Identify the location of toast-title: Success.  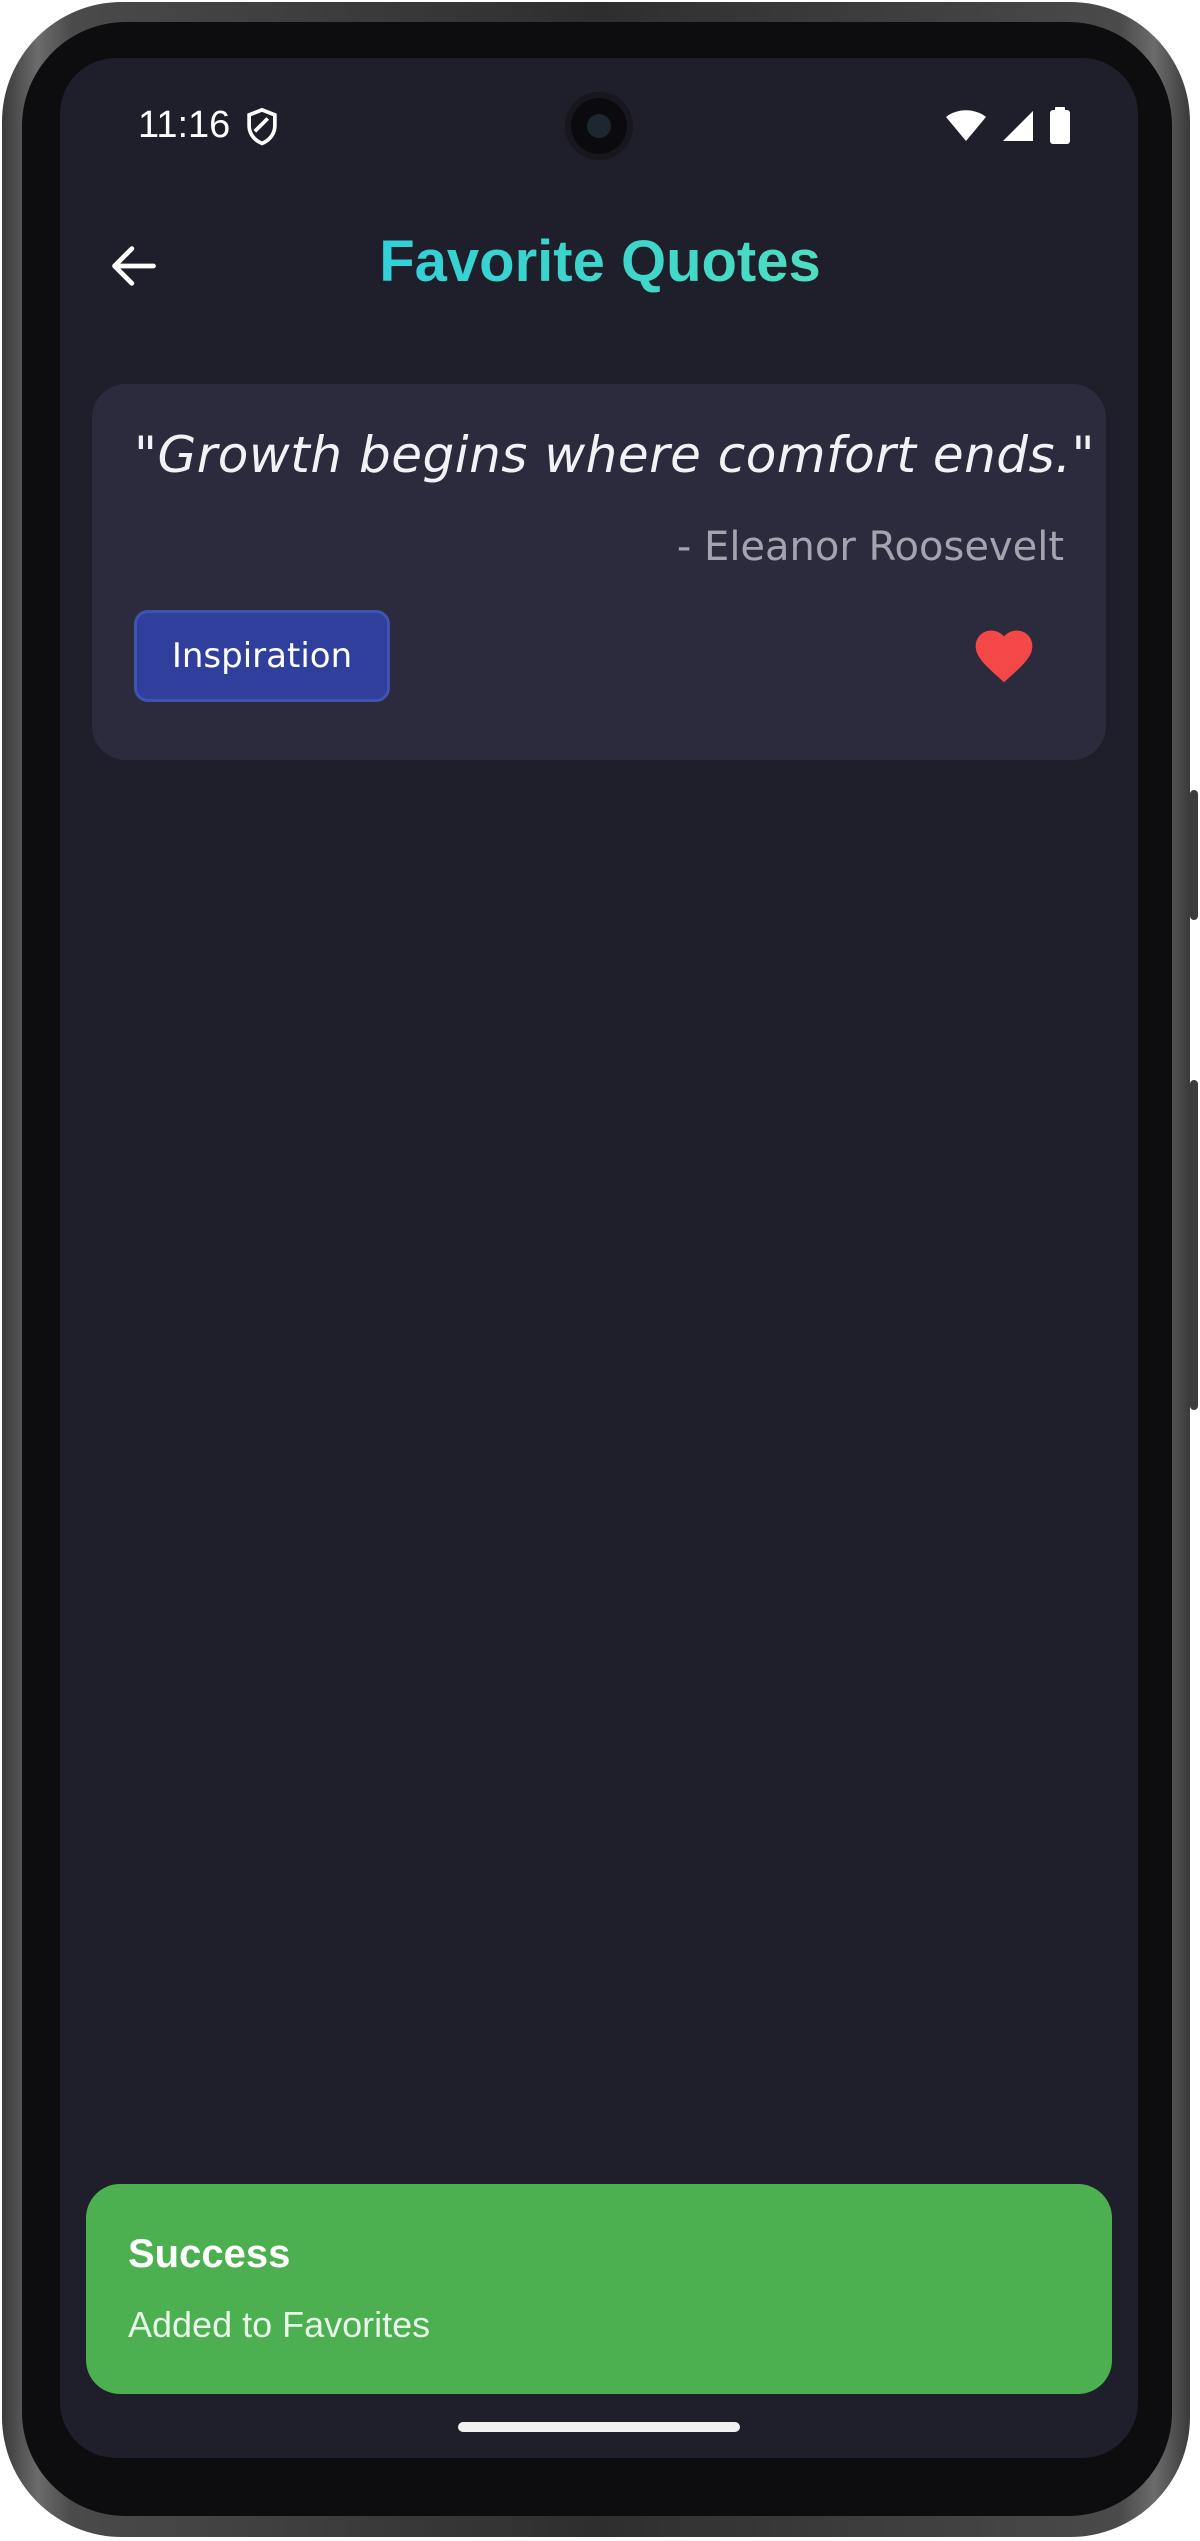
(209, 2254).